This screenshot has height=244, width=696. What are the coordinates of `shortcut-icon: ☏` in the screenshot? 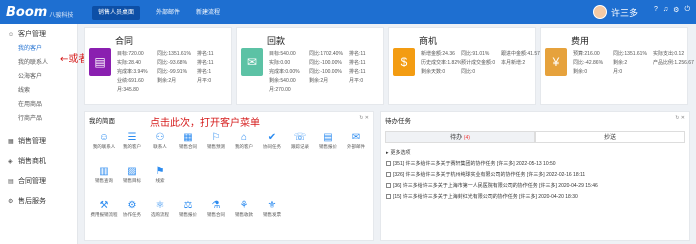 It's located at (300, 137).